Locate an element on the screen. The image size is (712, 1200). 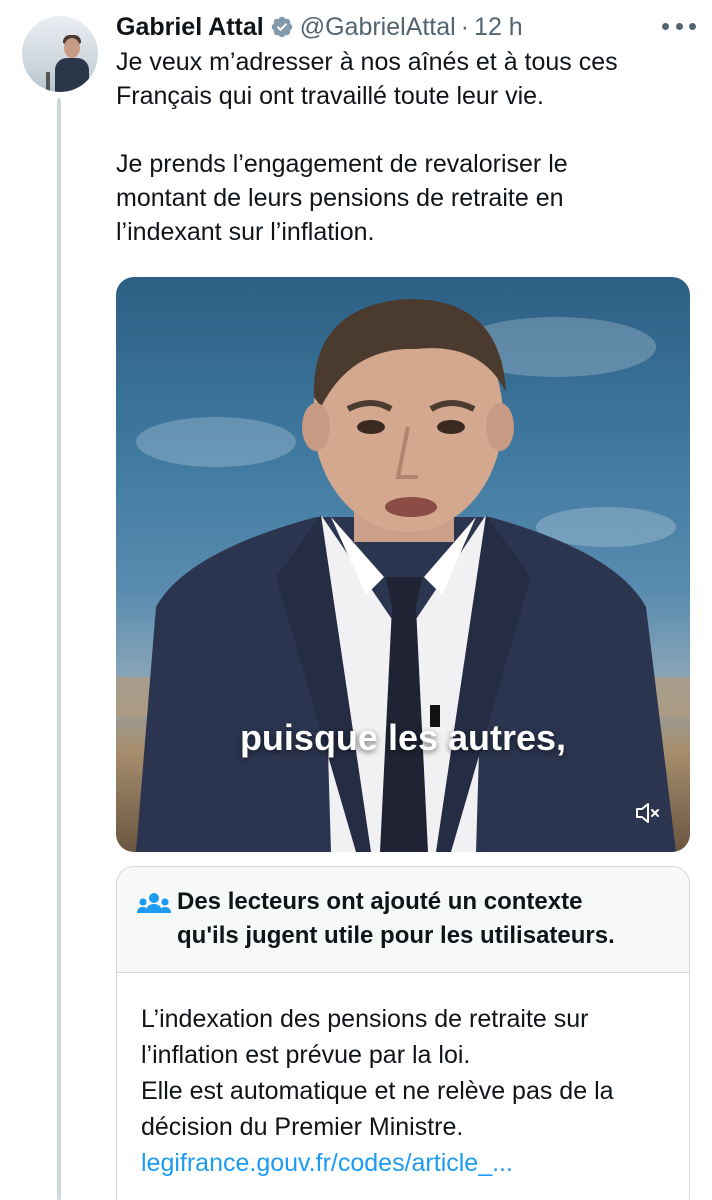
tweet-header: Gabriel Attal @GabrielAttal · 12 h is located at coordinates (319, 27).